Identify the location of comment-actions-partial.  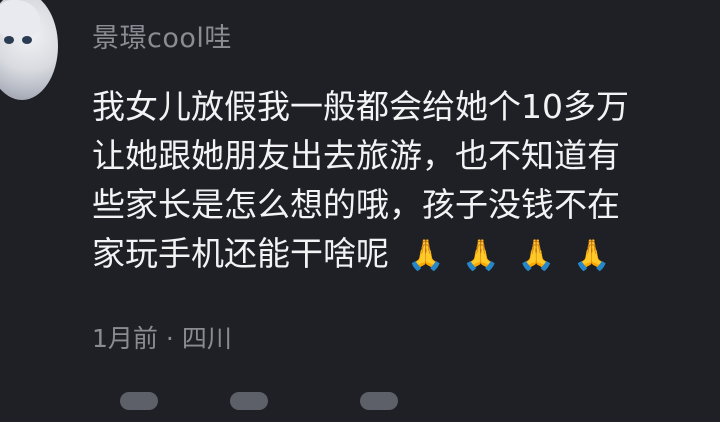
(420, 407).